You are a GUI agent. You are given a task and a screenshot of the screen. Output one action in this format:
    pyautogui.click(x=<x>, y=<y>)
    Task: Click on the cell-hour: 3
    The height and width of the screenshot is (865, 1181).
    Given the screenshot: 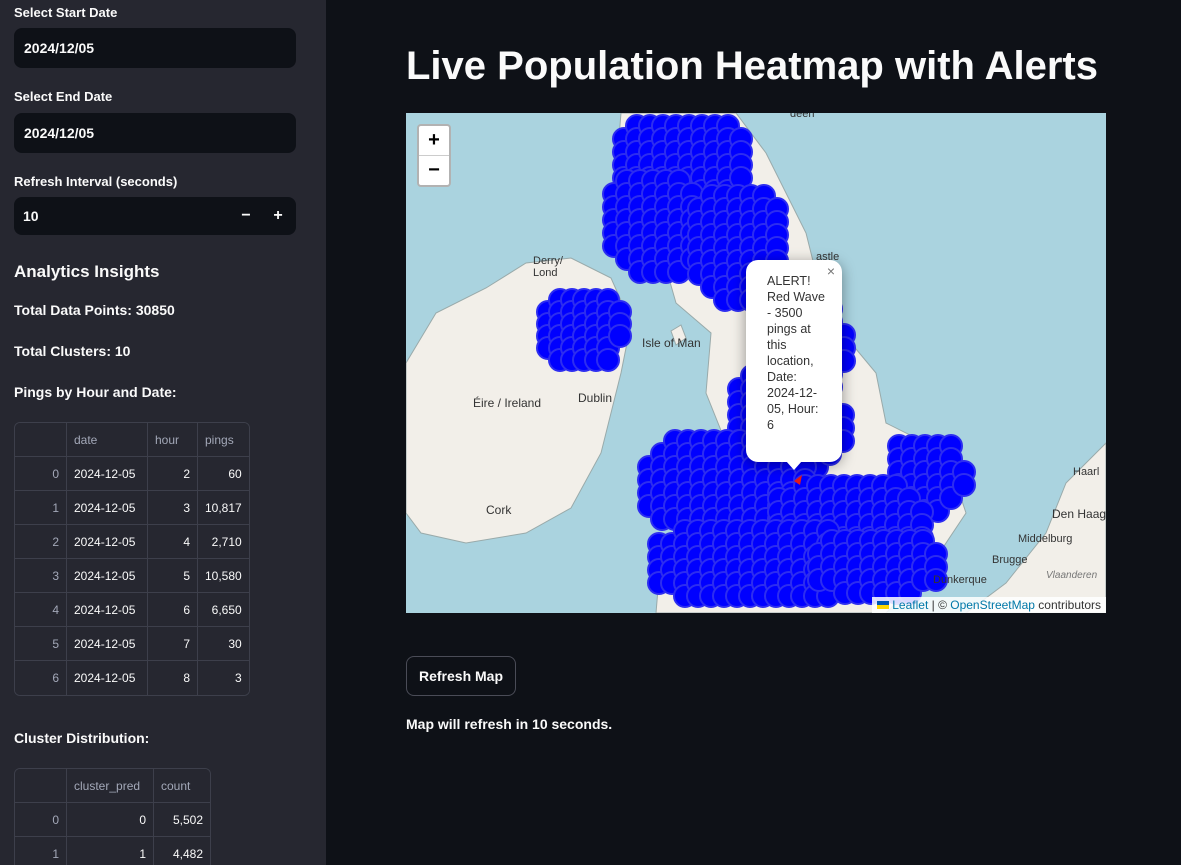 What is the action you would take?
    pyautogui.click(x=173, y=508)
    